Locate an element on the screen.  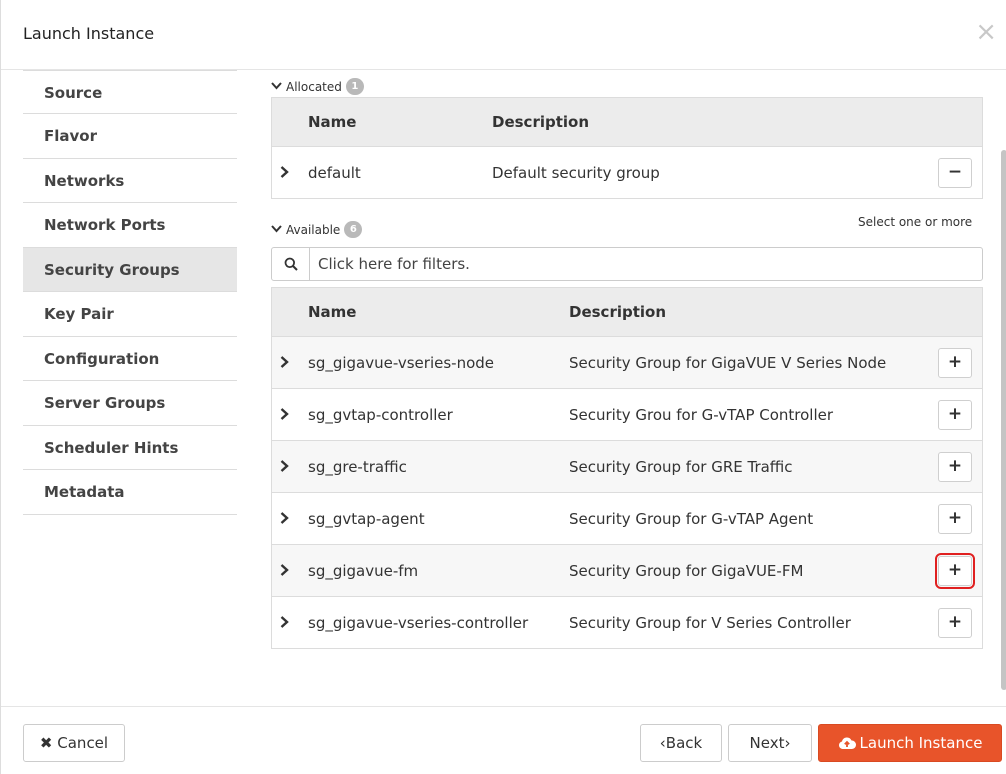
deallocate-button: − is located at coordinates (955, 172).